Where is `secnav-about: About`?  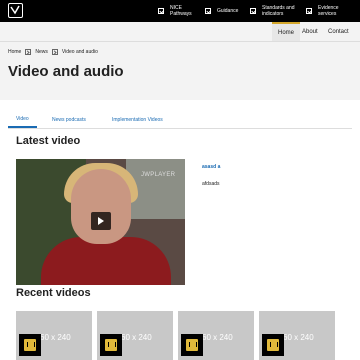
secnav-about: About is located at coordinates (310, 31).